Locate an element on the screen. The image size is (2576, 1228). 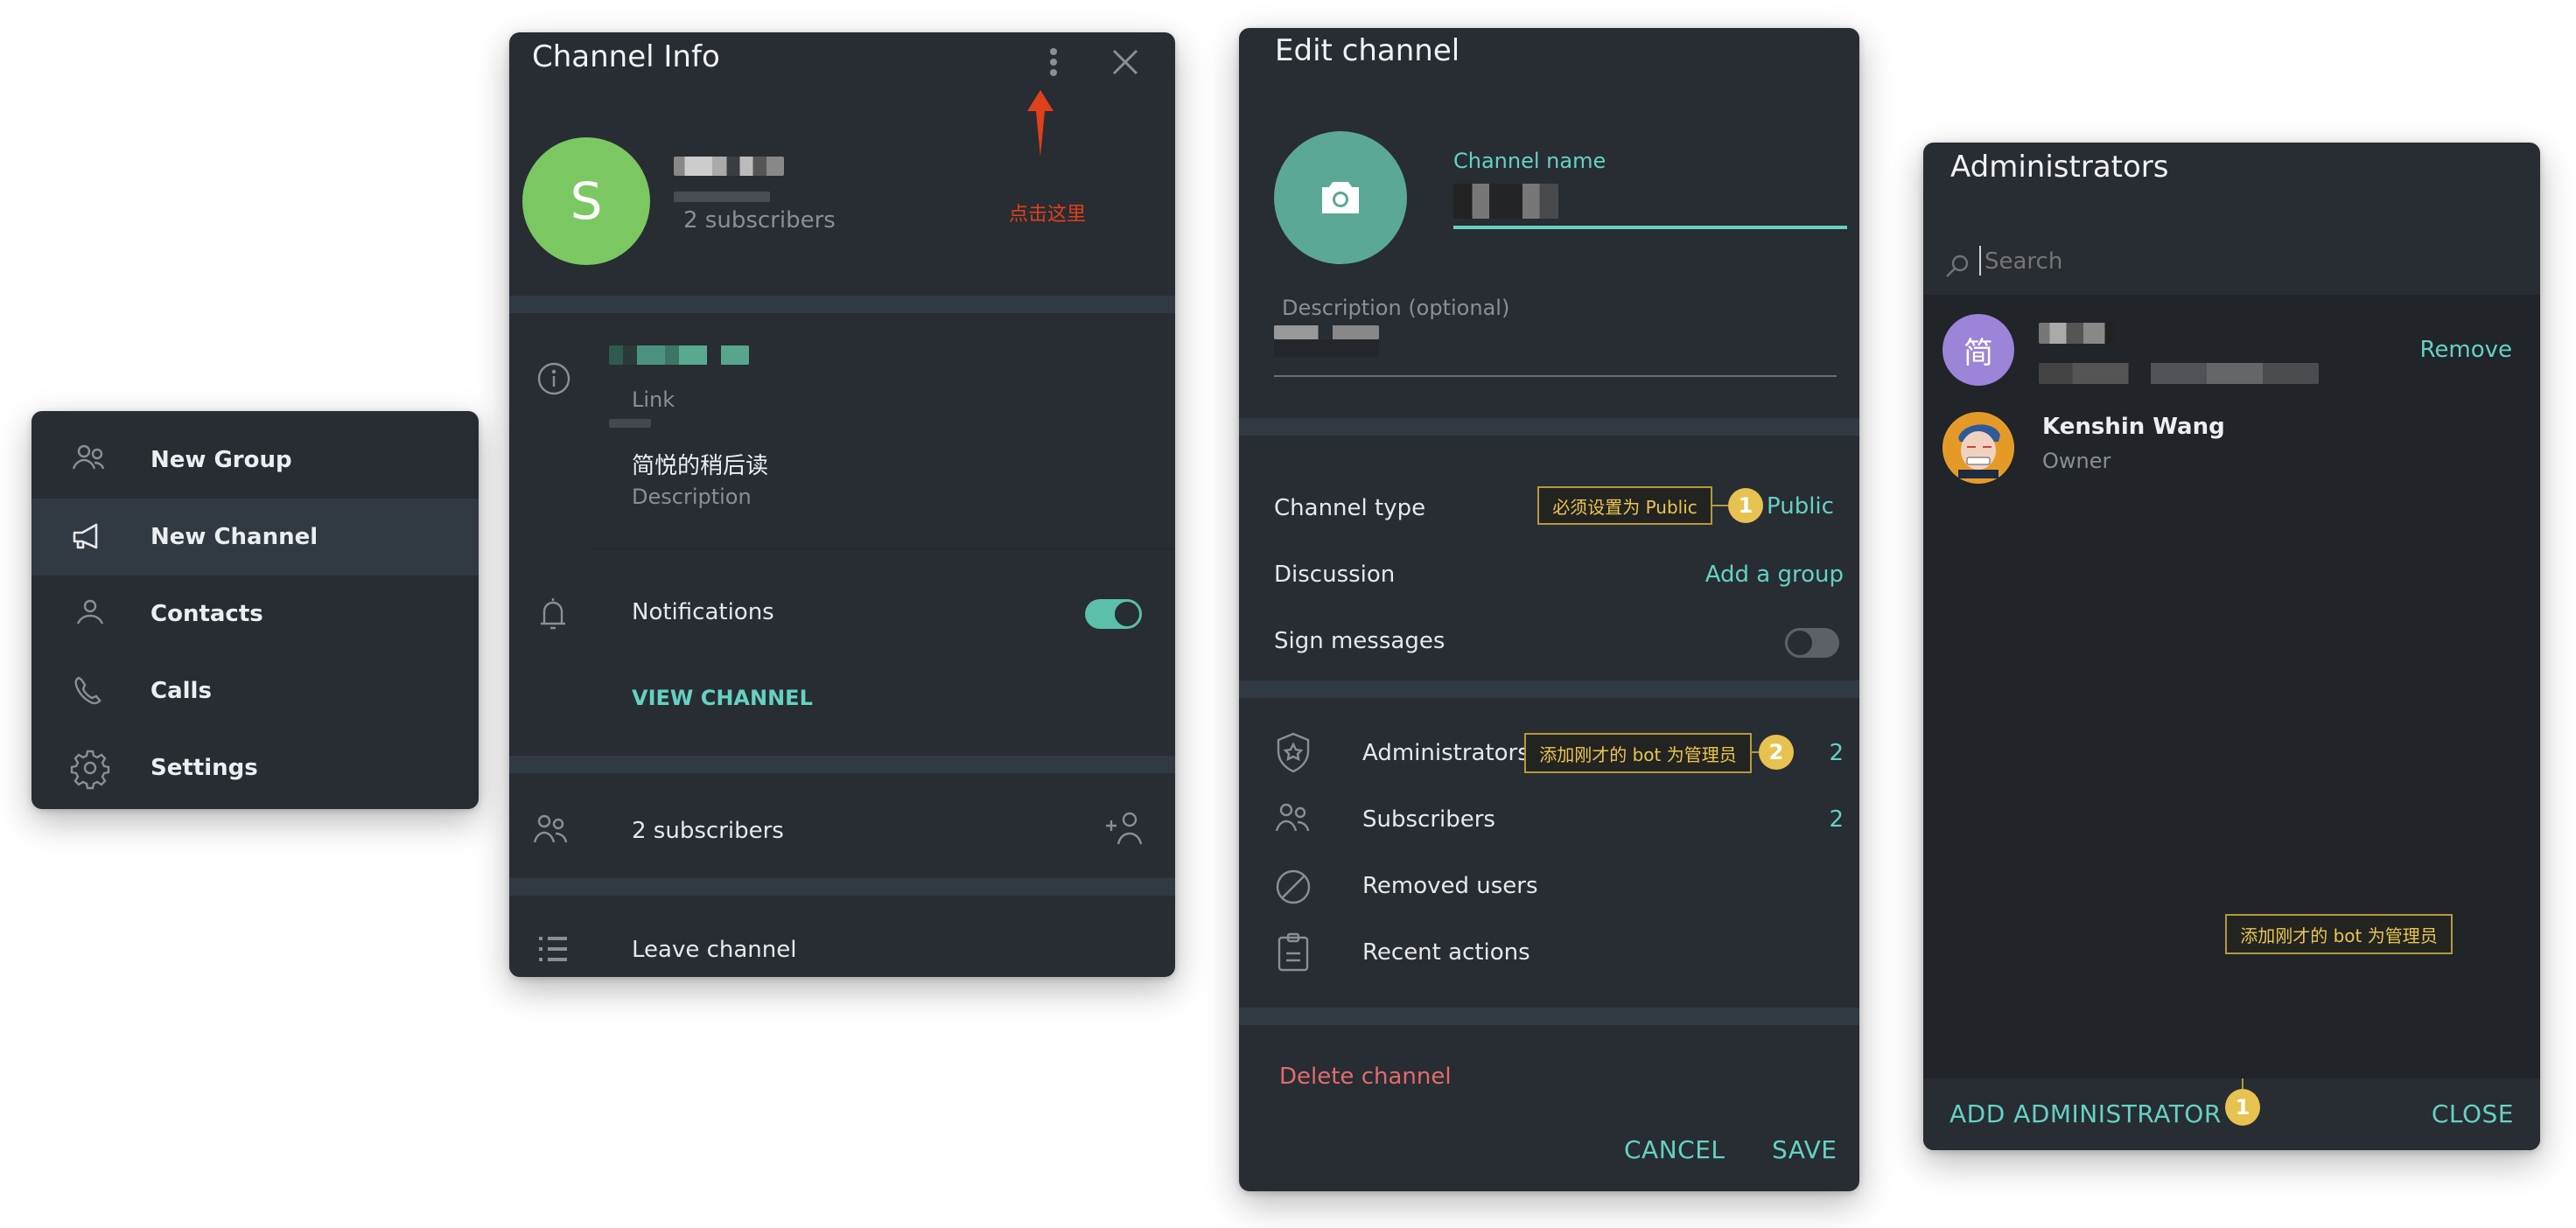
annotation-box: 必须设置为 Public is located at coordinates (1624, 506).